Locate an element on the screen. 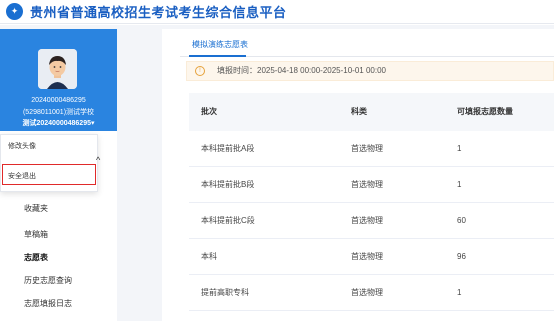 The image size is (554, 321). logo-icon: ✦ is located at coordinates (14, 11).